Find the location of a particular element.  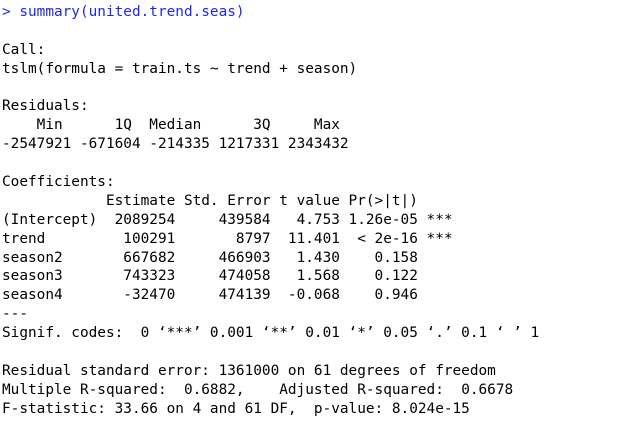

console-output-coefficient-row: season4 -32470 474139 -0.068 0.946 is located at coordinates (227, 295).